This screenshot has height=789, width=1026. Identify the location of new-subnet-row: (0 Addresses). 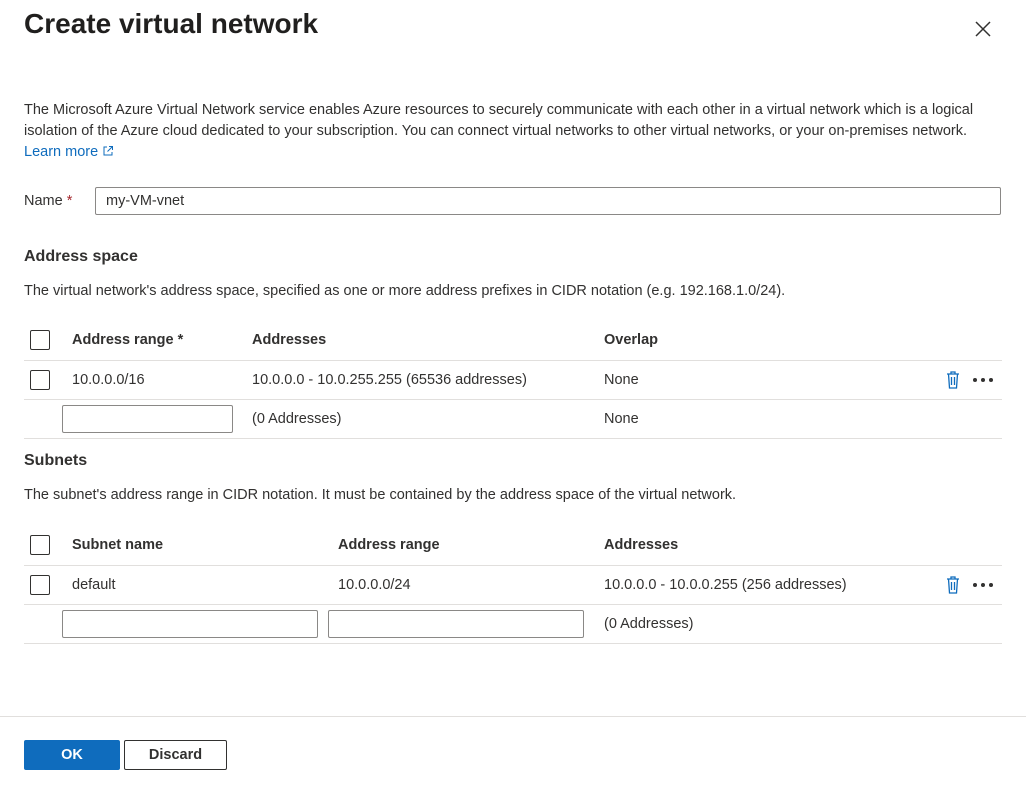
(513, 624).